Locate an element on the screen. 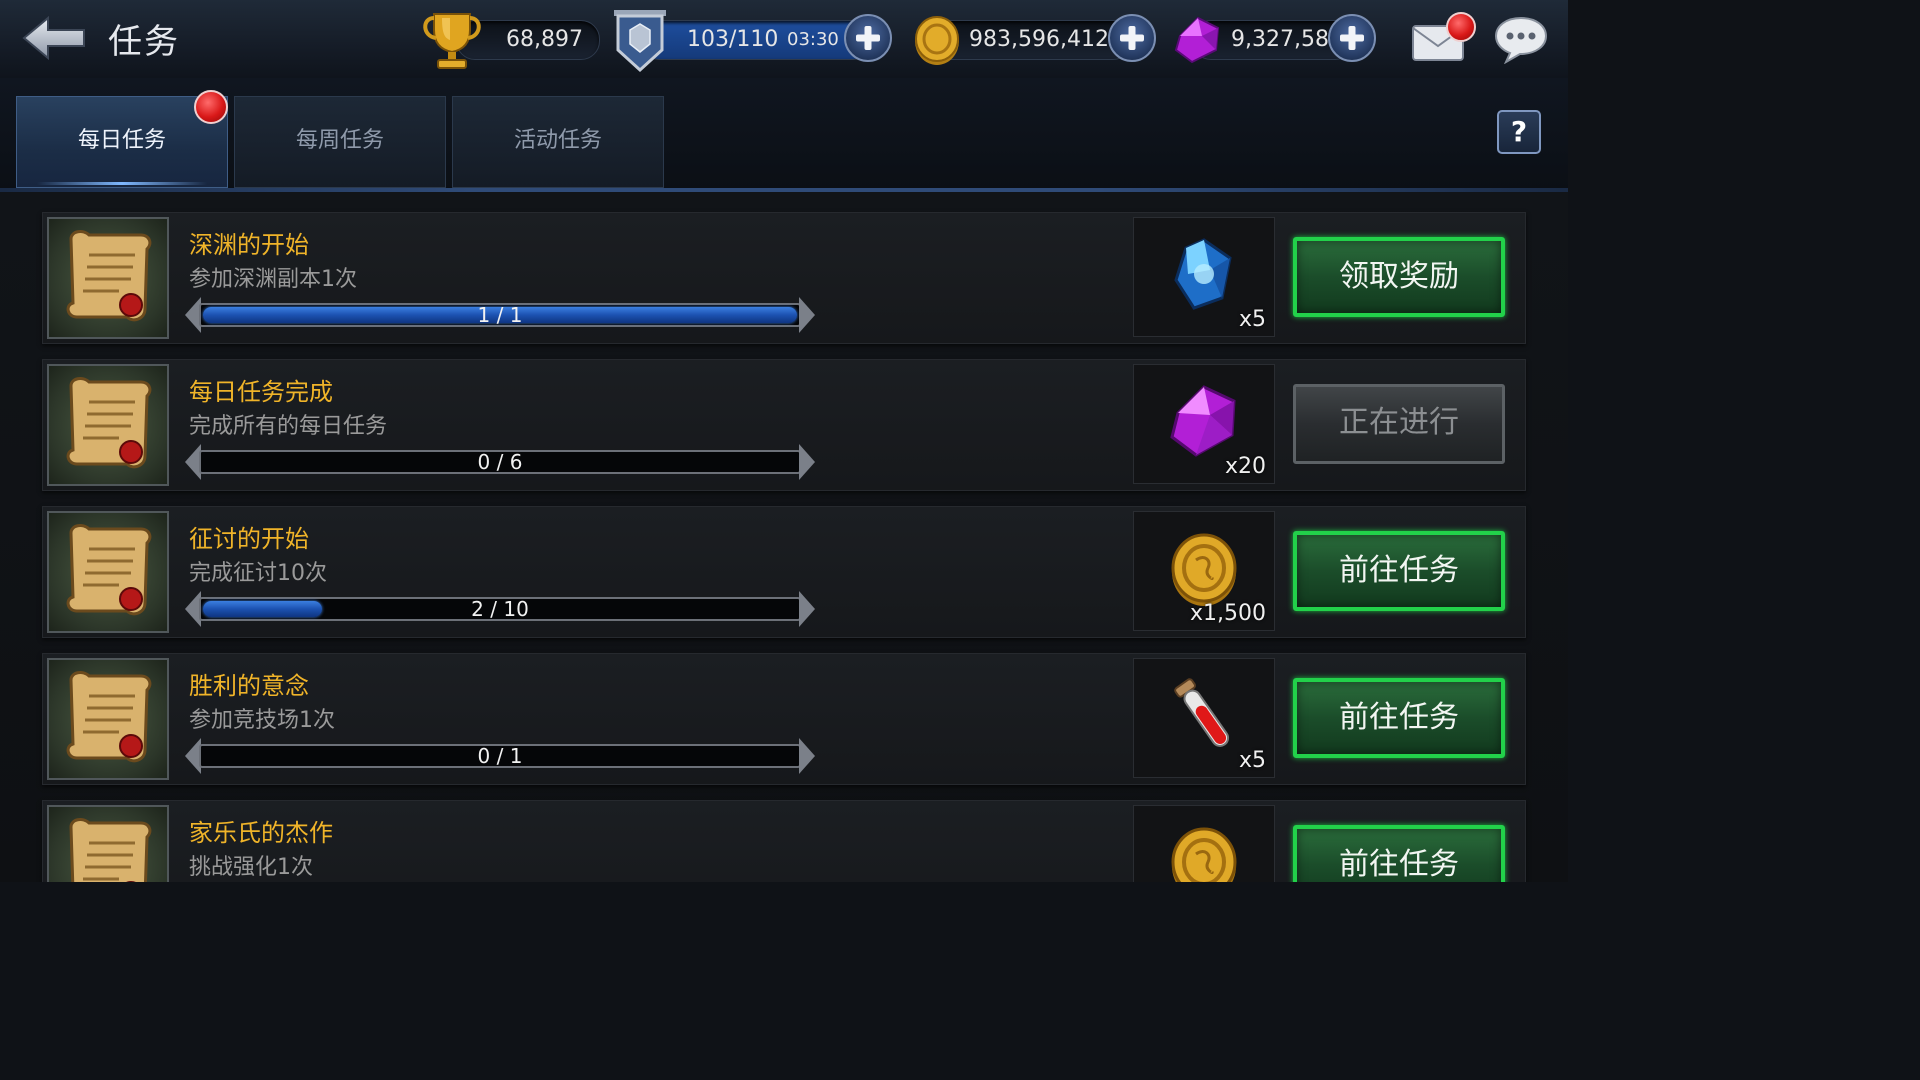 This screenshot has width=1920, height=1080. quest-action-button: 领取奖励 is located at coordinates (1399, 277).